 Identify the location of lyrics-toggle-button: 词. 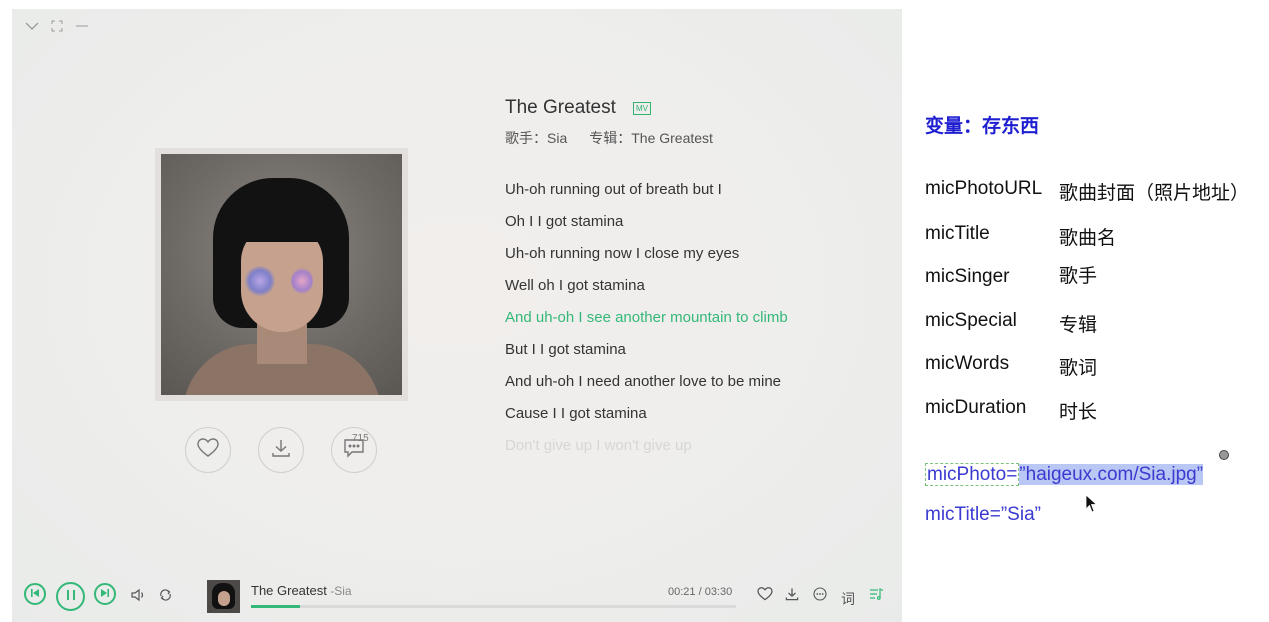
(848, 599).